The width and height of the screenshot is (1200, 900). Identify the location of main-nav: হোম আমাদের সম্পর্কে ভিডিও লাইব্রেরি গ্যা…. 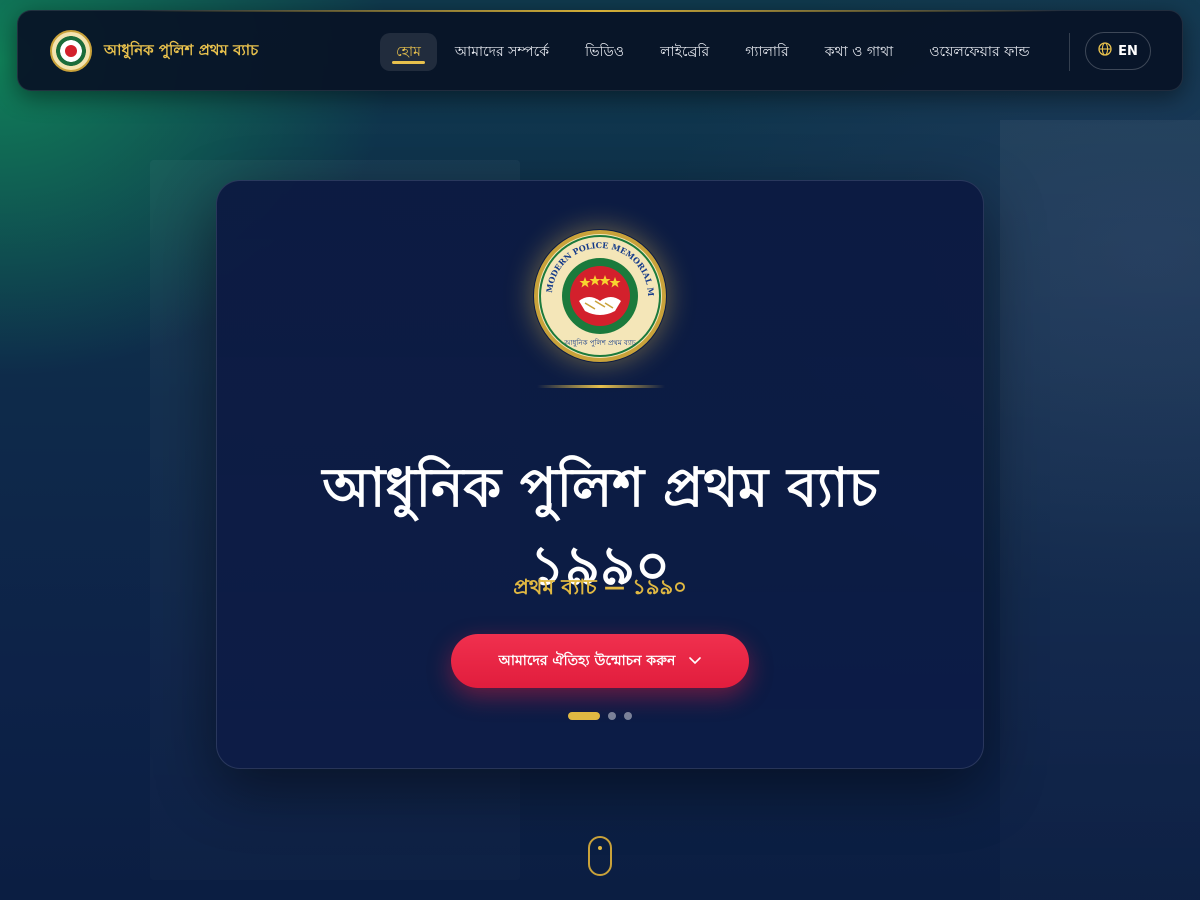
(714, 52).